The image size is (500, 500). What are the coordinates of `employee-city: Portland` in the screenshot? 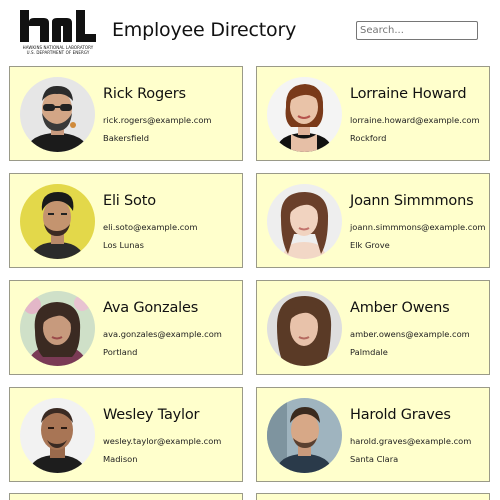 It's located at (120, 352).